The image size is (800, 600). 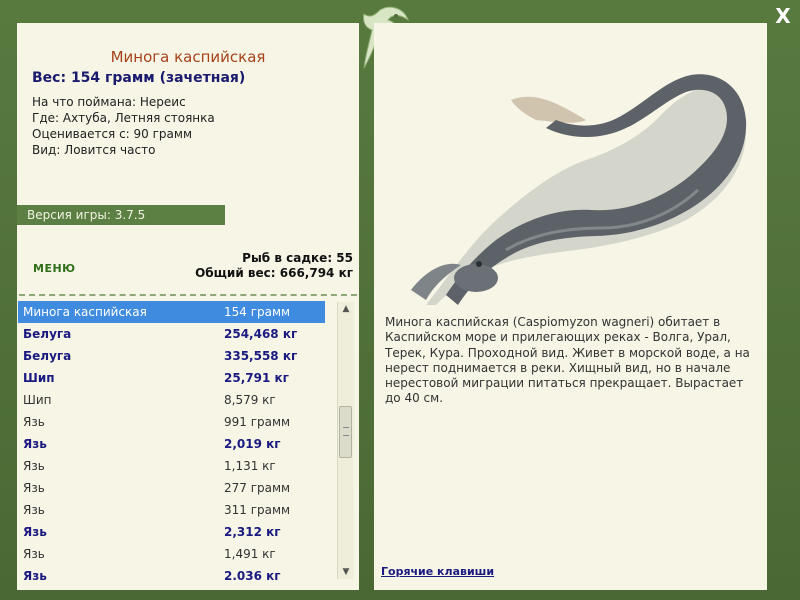 I want to click on list-item: Язь 311 грамм, so click(x=171, y=510).